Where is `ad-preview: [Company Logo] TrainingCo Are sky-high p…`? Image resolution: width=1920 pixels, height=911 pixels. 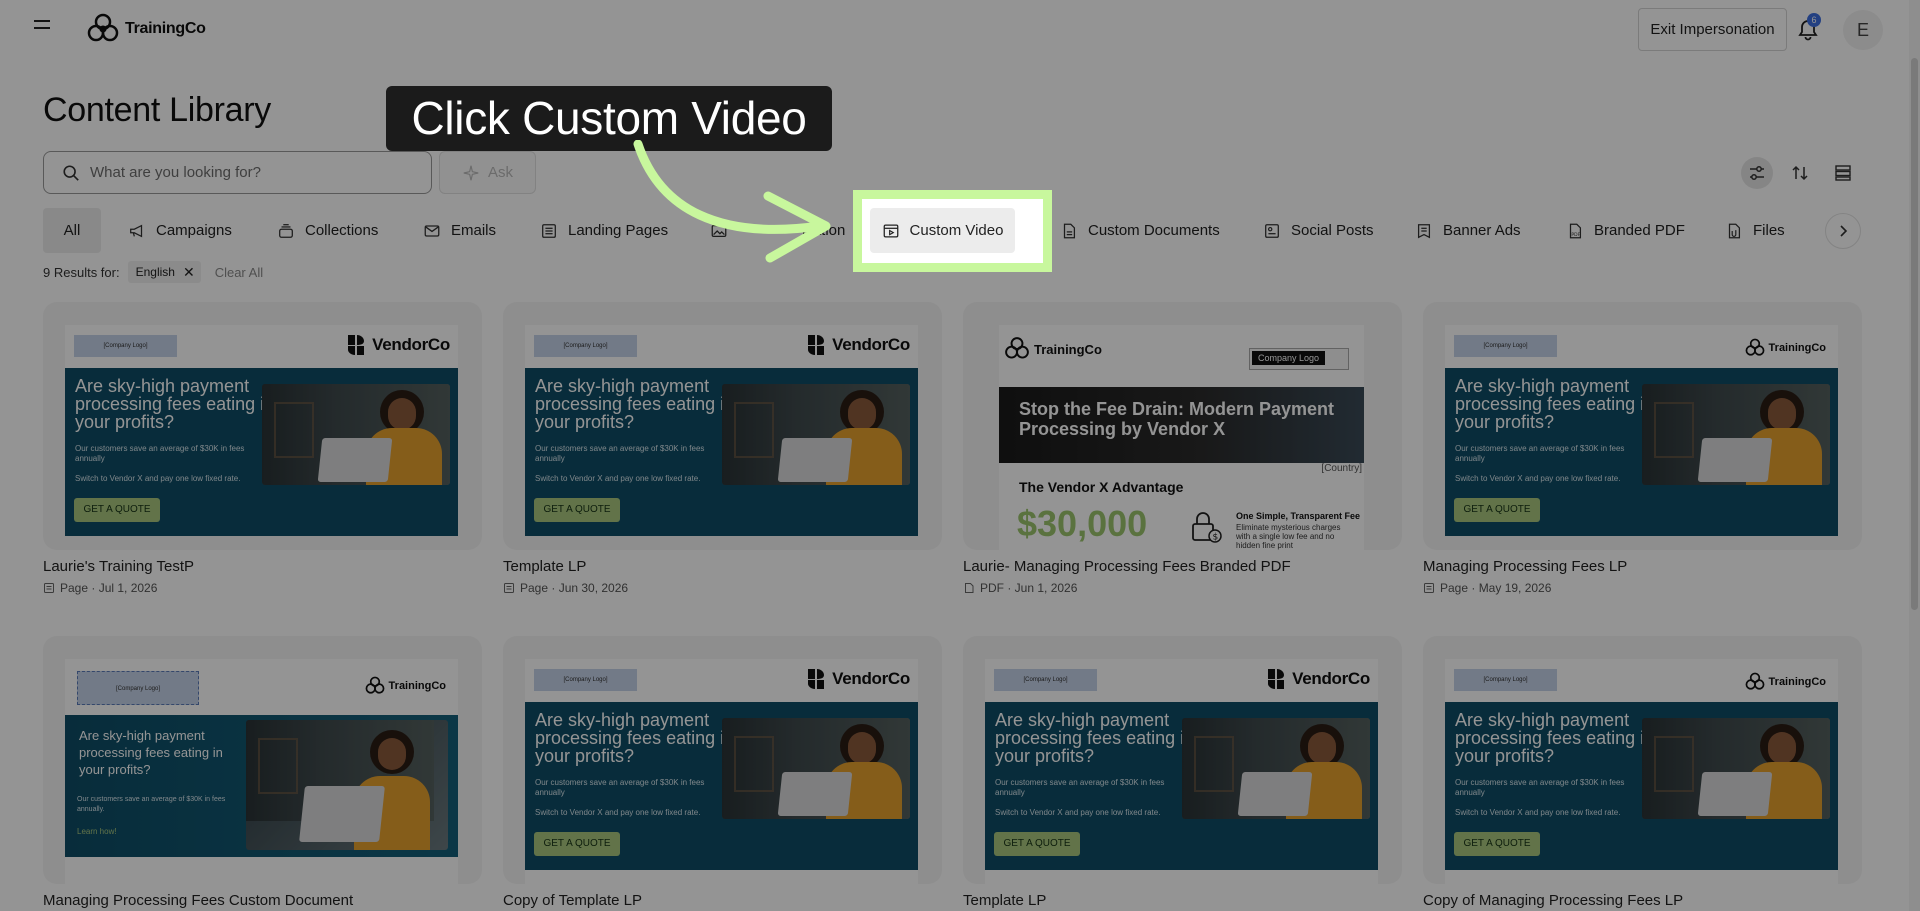
ad-preview: [Company Logo] TrainingCo Are sky-high p… is located at coordinates (1641, 430).